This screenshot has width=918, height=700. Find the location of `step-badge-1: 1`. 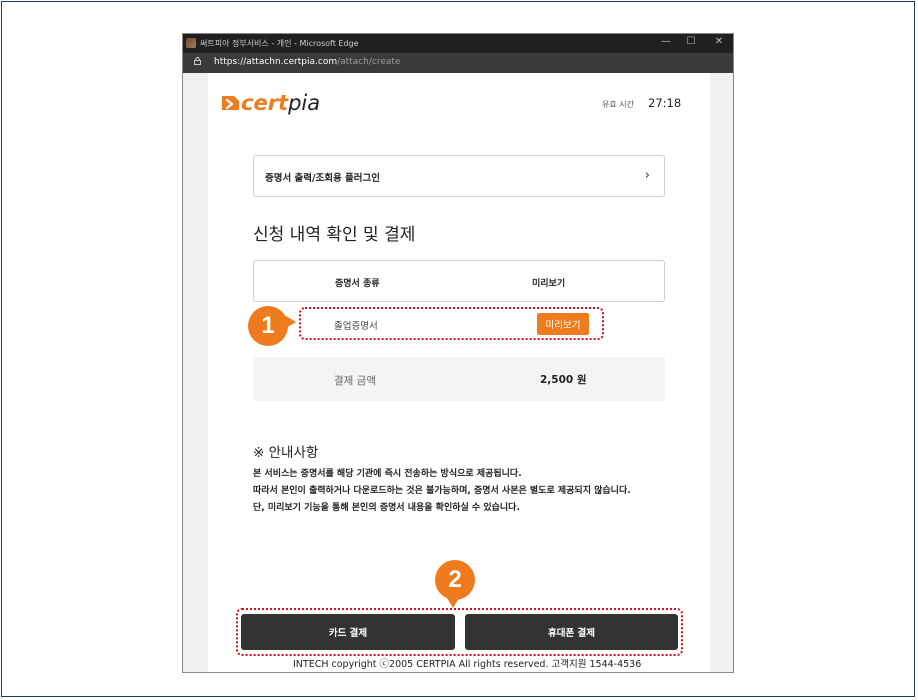

step-badge-1: 1 is located at coordinates (272, 326).